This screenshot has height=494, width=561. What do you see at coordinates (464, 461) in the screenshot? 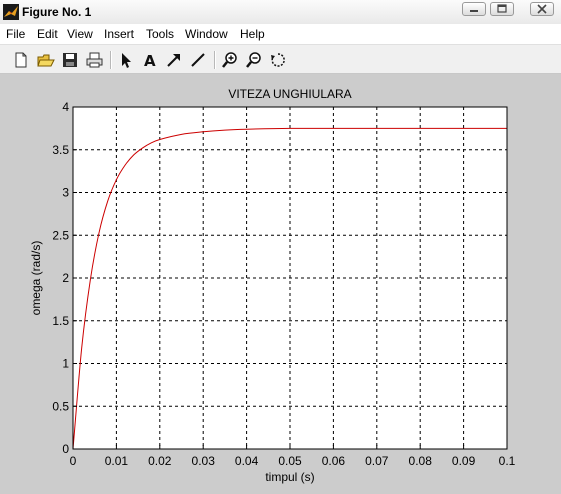
I see `x-tick-label: 0.09` at bounding box center [464, 461].